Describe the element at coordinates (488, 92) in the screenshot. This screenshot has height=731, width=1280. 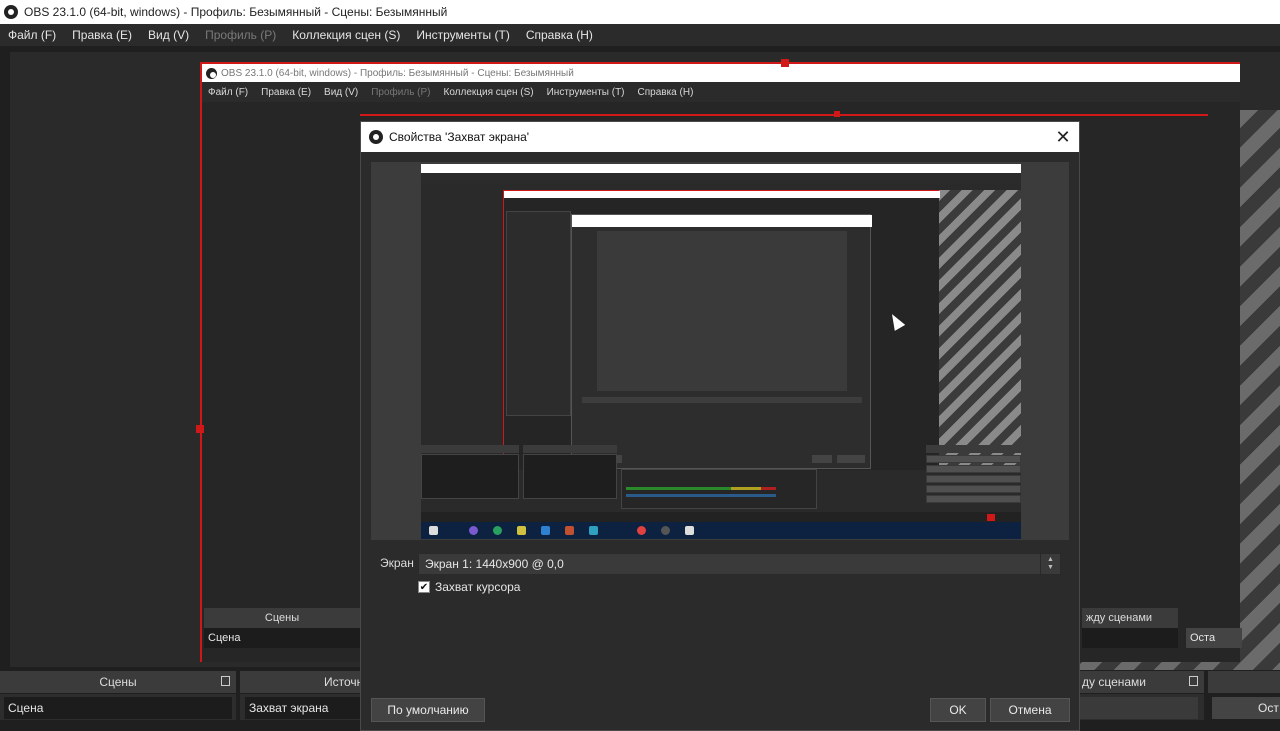
I see `nested-menu-scene-collection: Коллекция сцен (S)` at that location.